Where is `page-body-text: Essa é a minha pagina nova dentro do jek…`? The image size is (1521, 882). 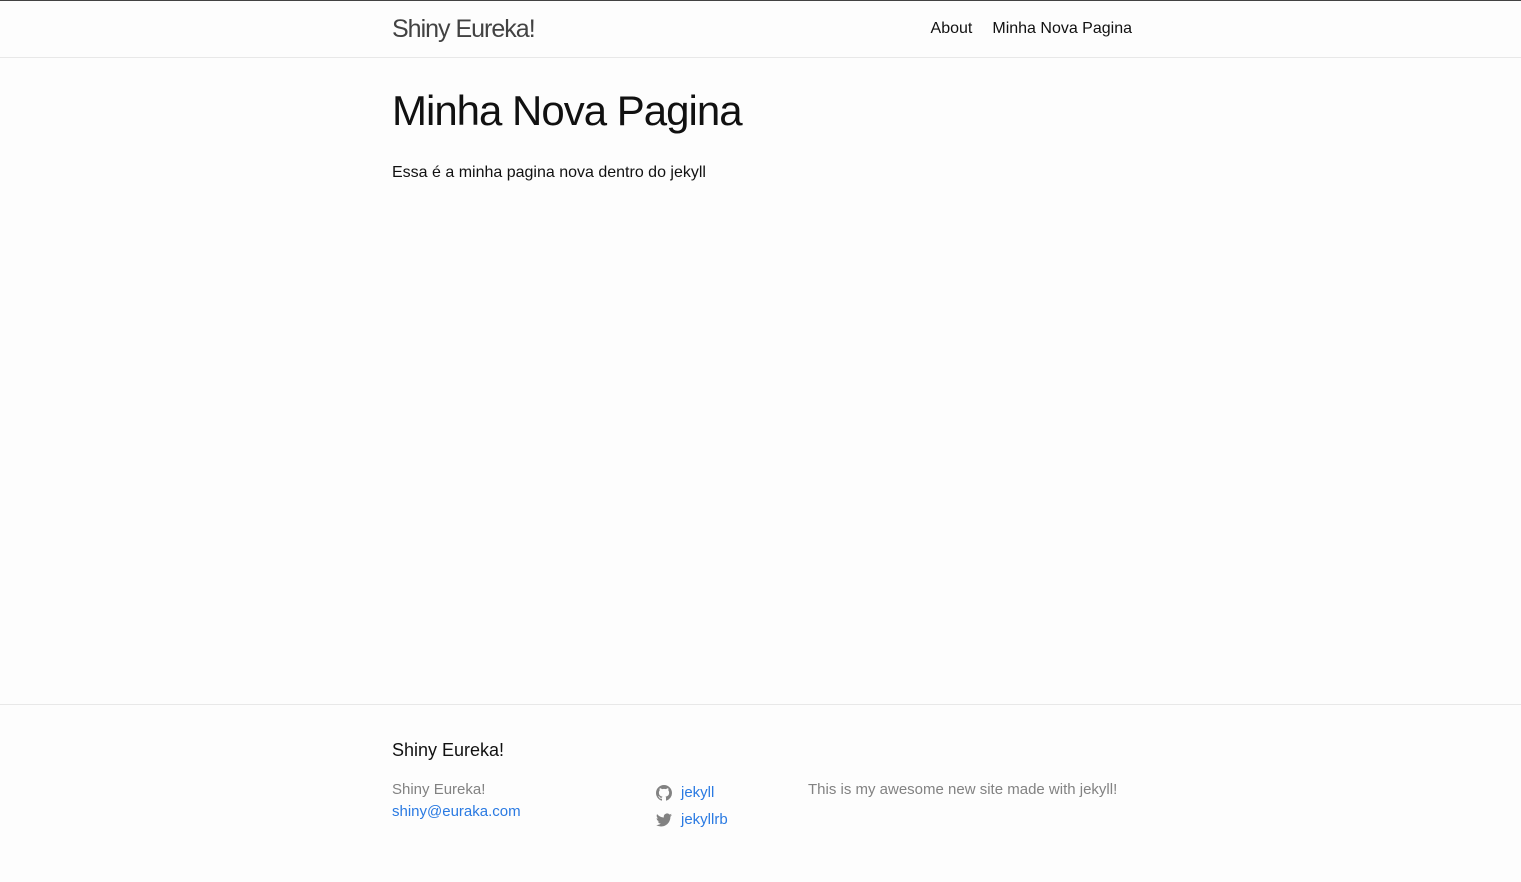 page-body-text: Essa é a minha pagina nova dentro do jek… is located at coordinates (549, 172).